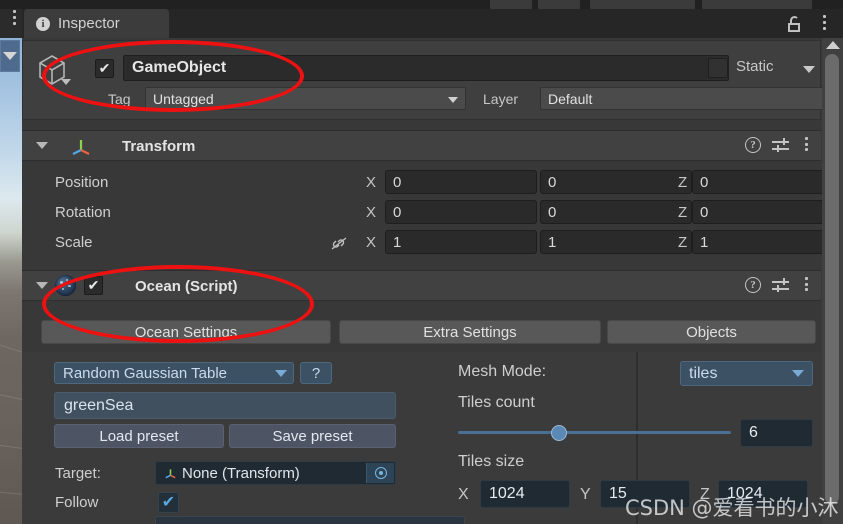 This screenshot has width=843, height=524. I want to click on follow-checkbox: ✔, so click(168, 502).